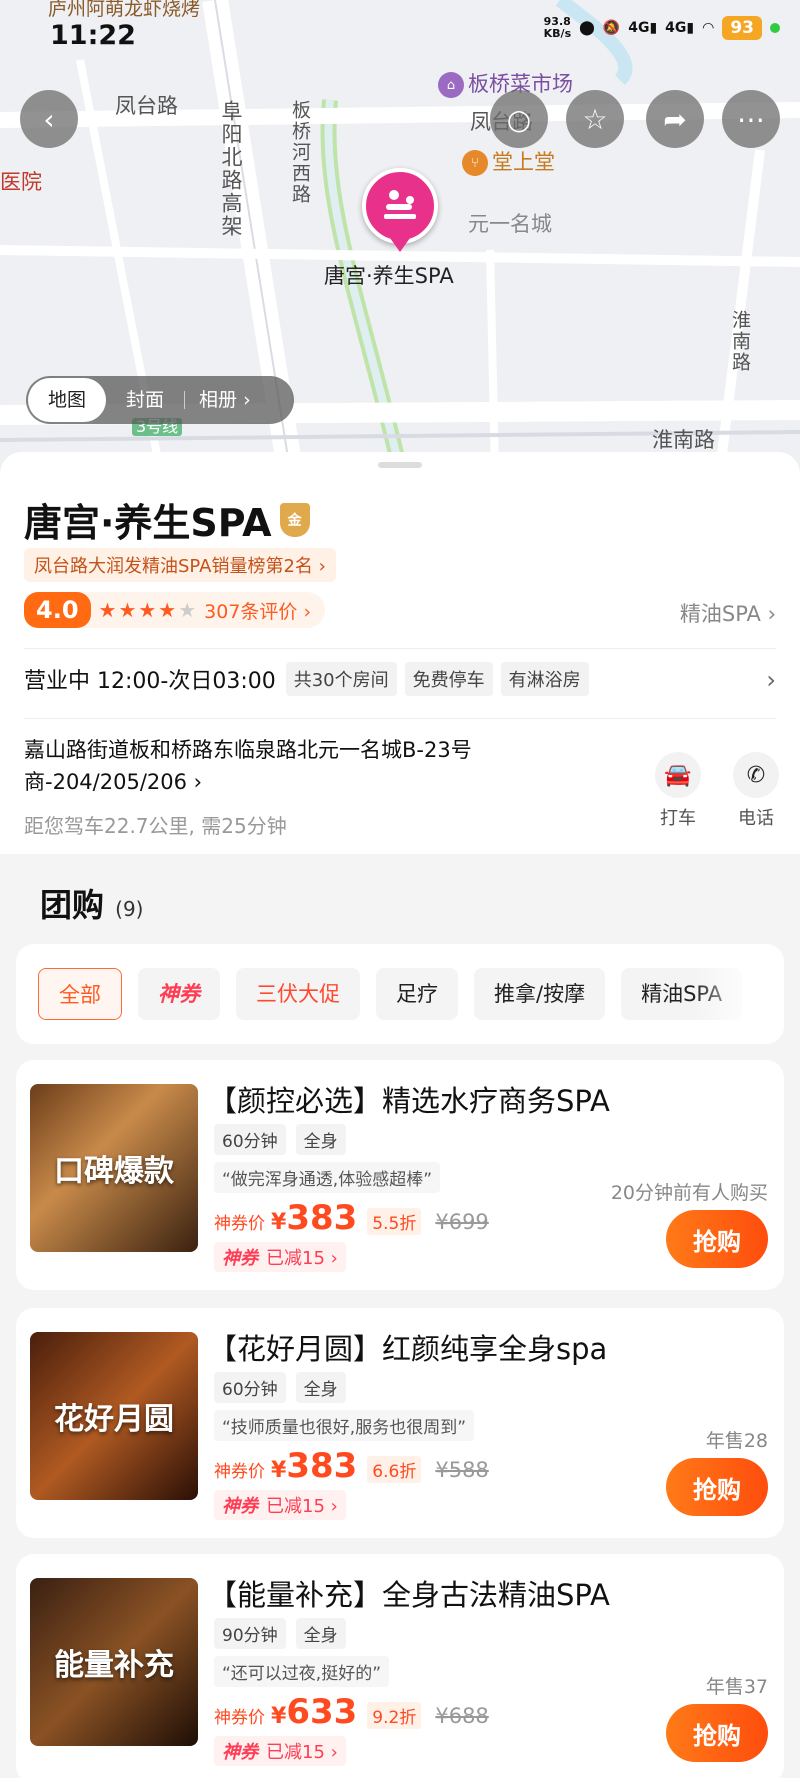  Describe the element at coordinates (322, 1712) in the screenshot. I see `deal-price: 633` at that location.